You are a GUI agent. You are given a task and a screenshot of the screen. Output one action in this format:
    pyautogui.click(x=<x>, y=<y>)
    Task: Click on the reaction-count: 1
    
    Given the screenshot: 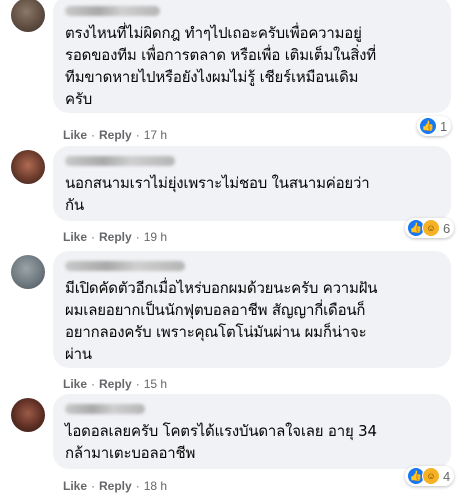 What is the action you would take?
    pyautogui.click(x=444, y=126)
    